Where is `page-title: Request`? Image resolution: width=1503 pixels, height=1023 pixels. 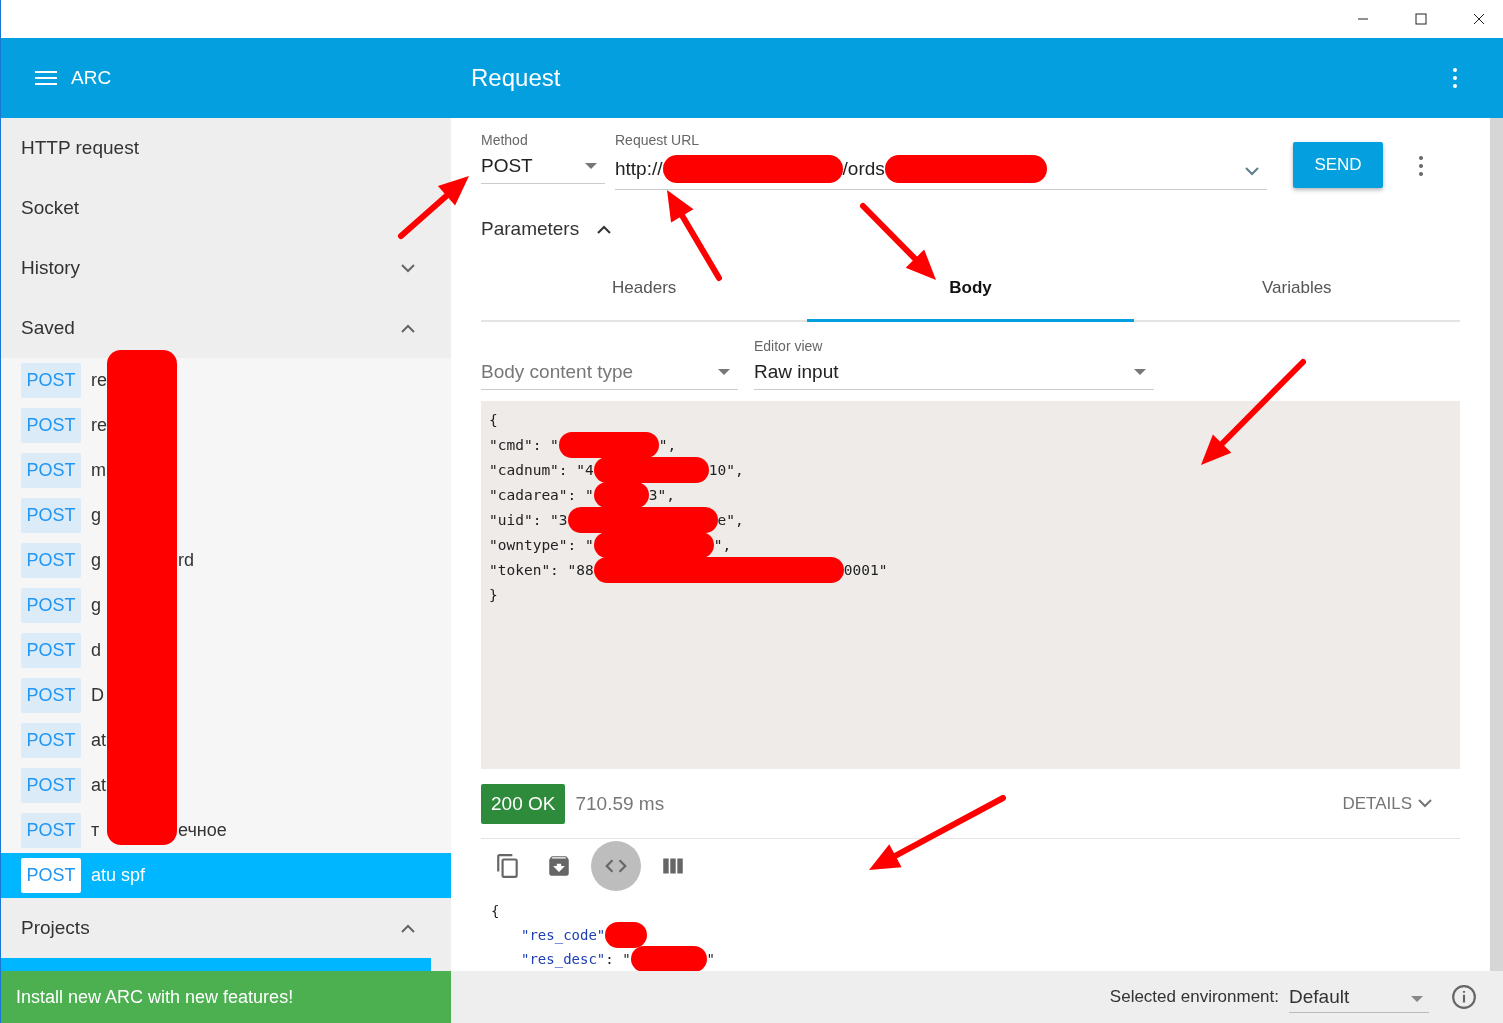
page-title: Request is located at coordinates (516, 78).